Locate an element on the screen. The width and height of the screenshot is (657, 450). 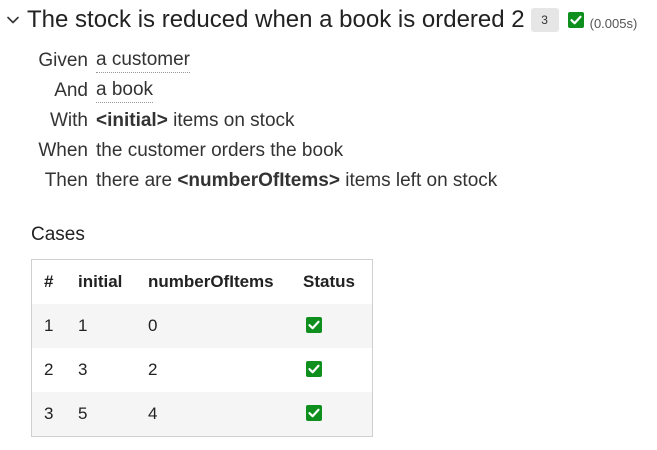
step-keyword: Given is located at coordinates (63, 60).